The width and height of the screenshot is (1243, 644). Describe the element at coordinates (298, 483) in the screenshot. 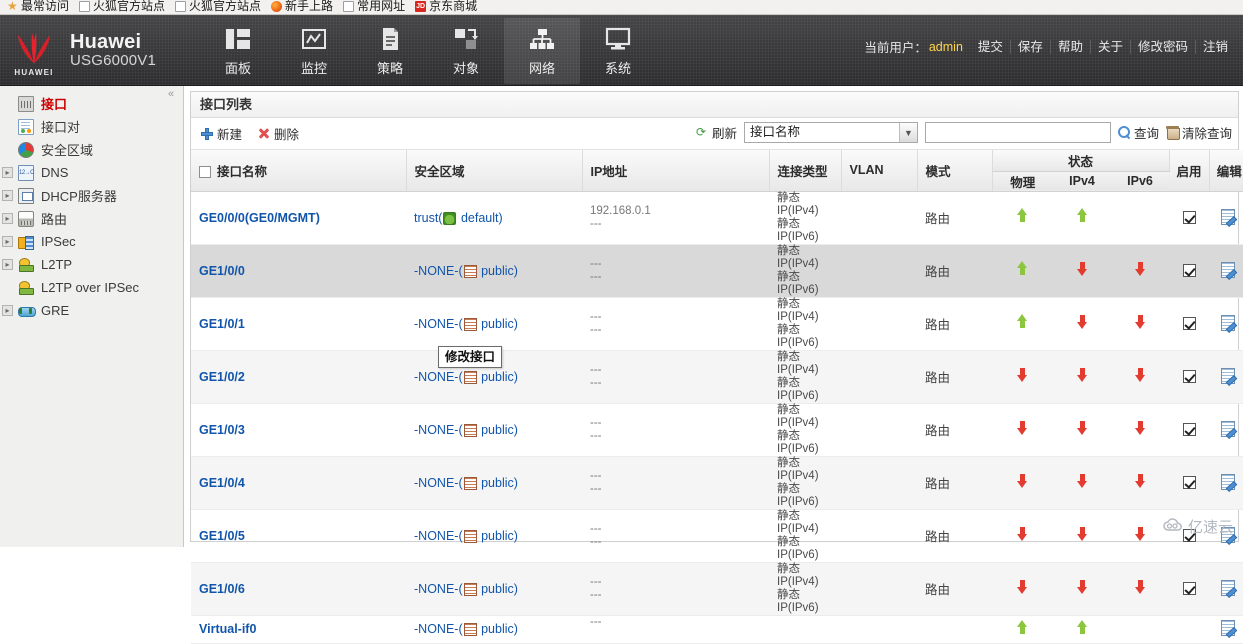

I see `cell-interface-name: GE1/0/4` at that location.